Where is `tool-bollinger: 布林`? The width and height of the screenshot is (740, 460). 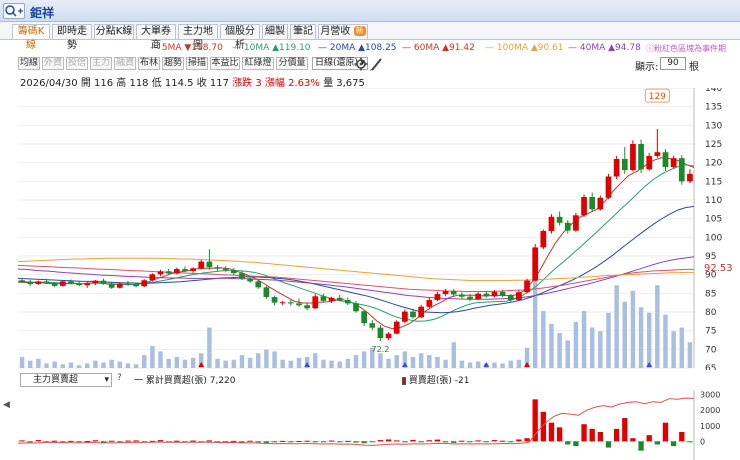 tool-bollinger: 布林 is located at coordinates (149, 63).